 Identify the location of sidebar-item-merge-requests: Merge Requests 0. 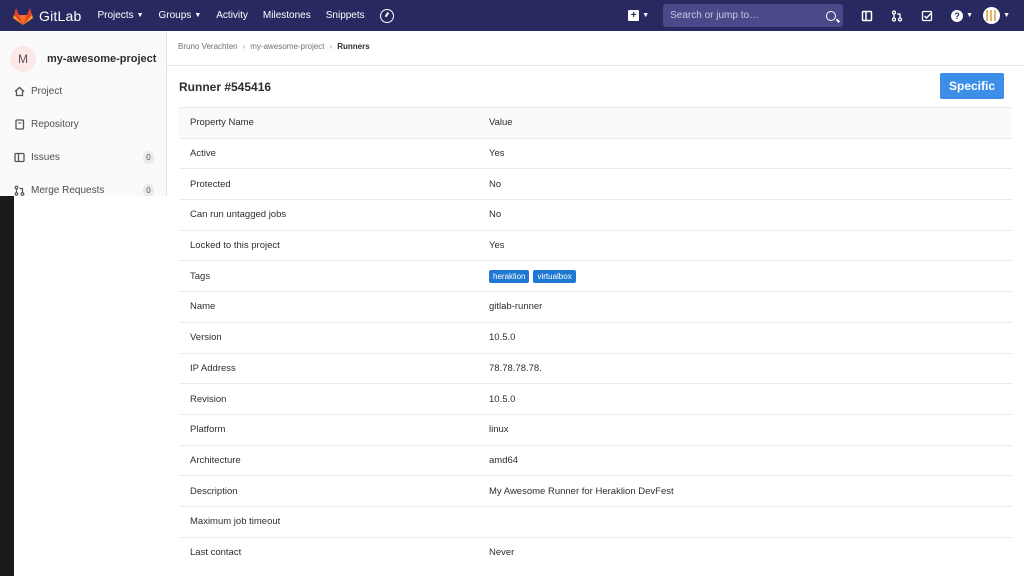
(83, 185).